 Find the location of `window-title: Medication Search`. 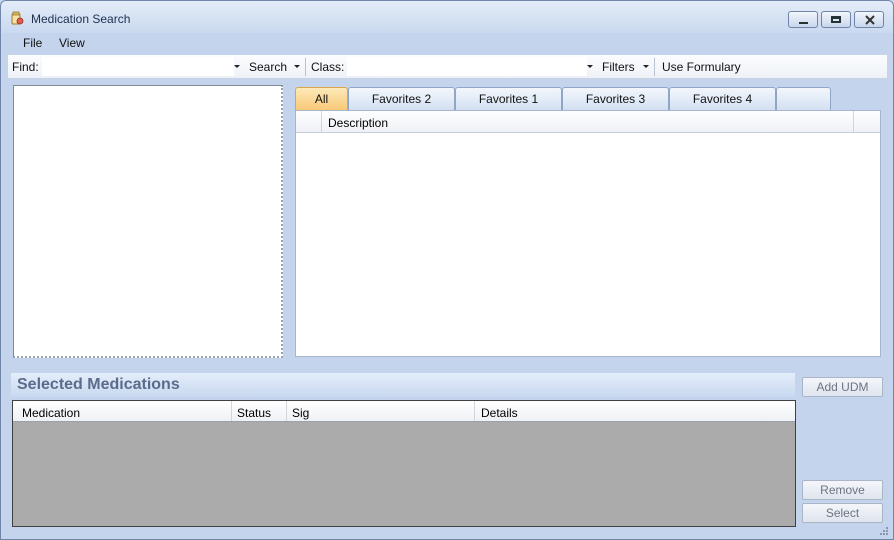

window-title: Medication Search is located at coordinates (81, 19).